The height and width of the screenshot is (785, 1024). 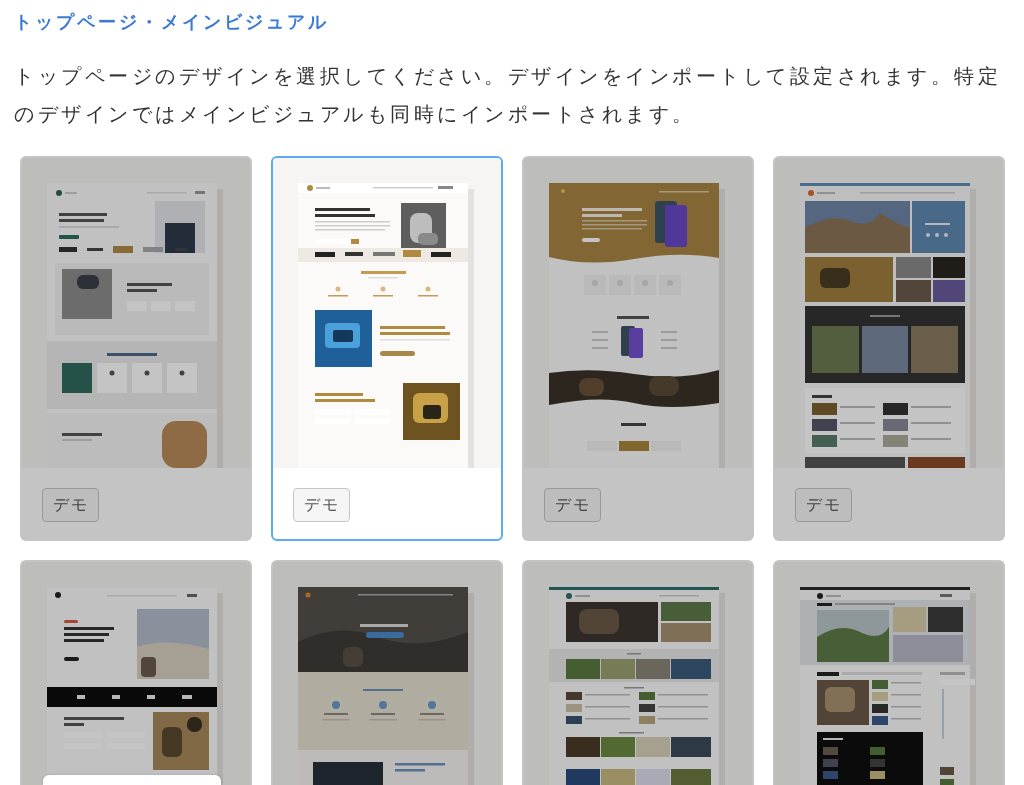 What do you see at coordinates (172, 22) in the screenshot?
I see `section-title: トップページ・メインビジュアル` at bounding box center [172, 22].